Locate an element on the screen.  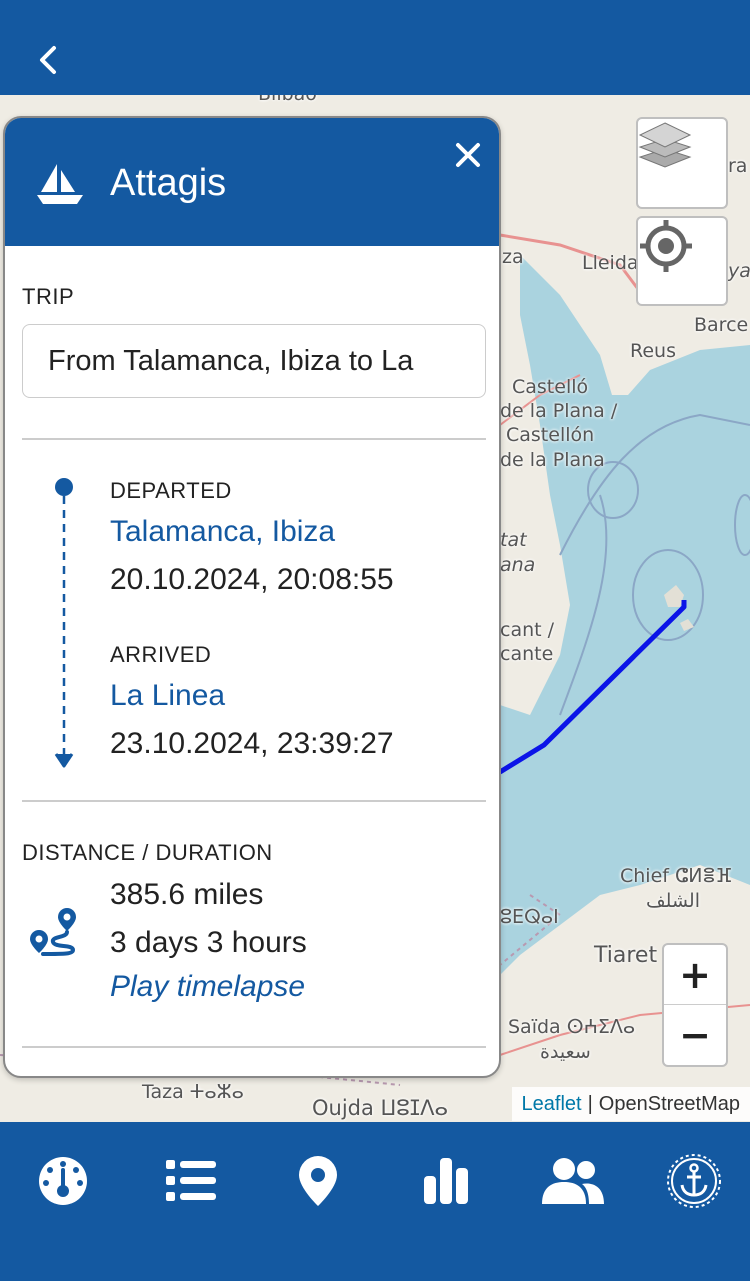
map-label: tat is located at coordinates (513, 540).